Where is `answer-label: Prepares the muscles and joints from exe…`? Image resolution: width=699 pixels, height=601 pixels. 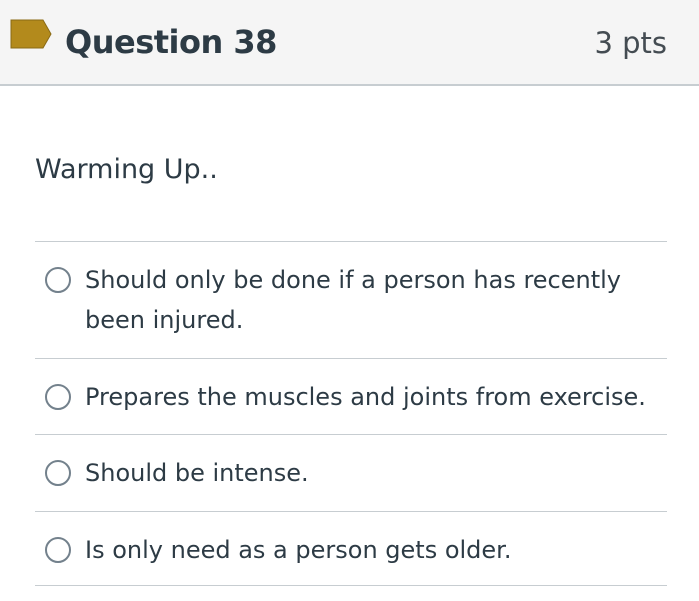
answer-label: Prepares the muscles and joints from exe… is located at coordinates (371, 397).